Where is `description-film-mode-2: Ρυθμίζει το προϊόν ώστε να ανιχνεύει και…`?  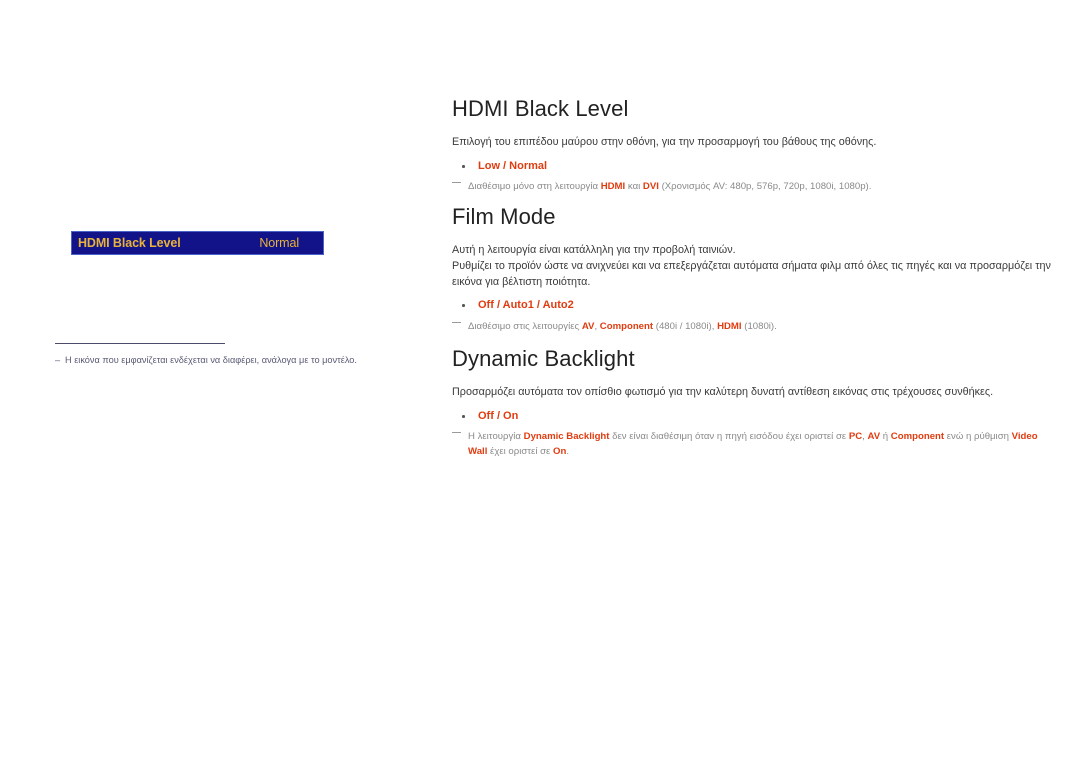
description-film-mode-2: Ρυθμίζει το προϊόν ώστε να ανιχνεύει και… is located at coordinates (751, 274).